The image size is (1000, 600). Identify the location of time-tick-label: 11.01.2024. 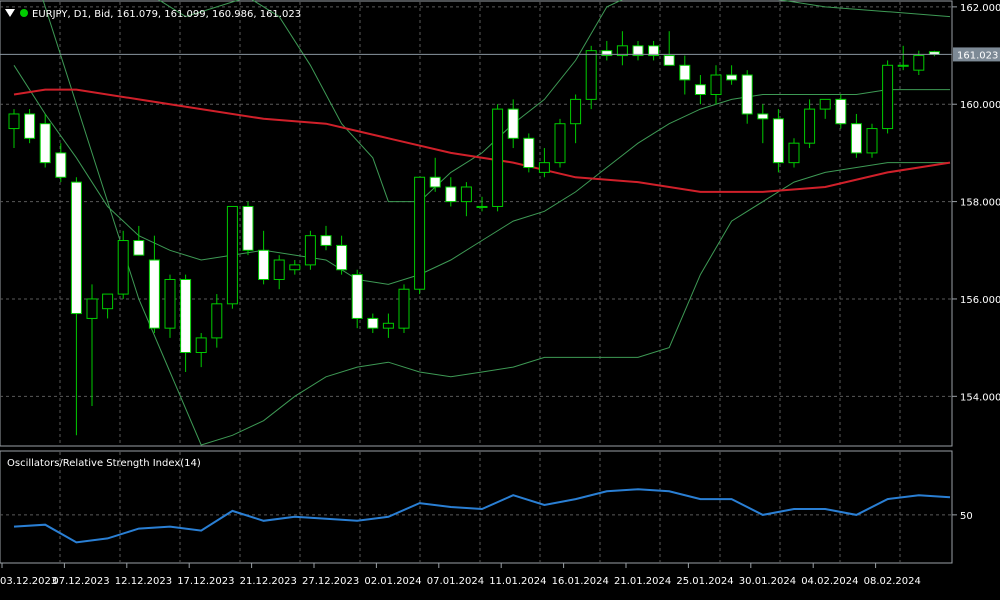
(517, 581).